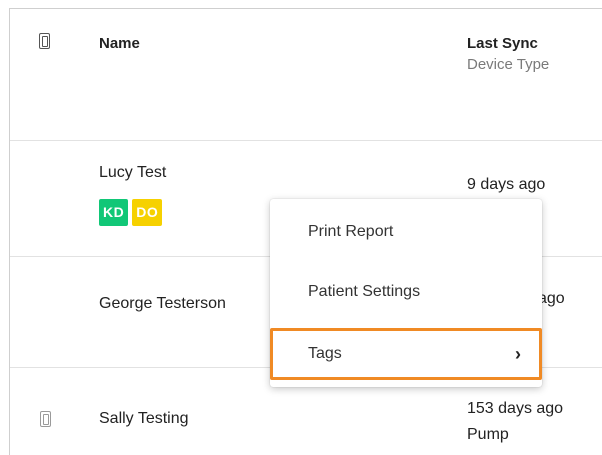  I want to click on menu-item-patient-settings: Patient Settings, so click(406, 292).